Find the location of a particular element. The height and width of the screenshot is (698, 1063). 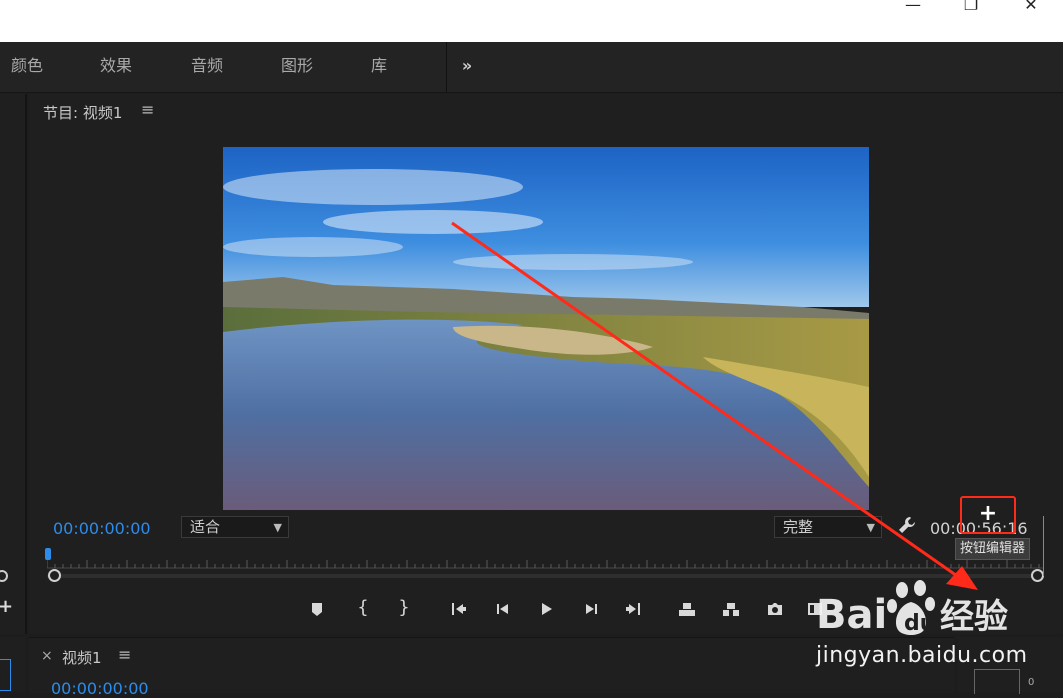

button-editor-button: + is located at coordinates (988, 515).